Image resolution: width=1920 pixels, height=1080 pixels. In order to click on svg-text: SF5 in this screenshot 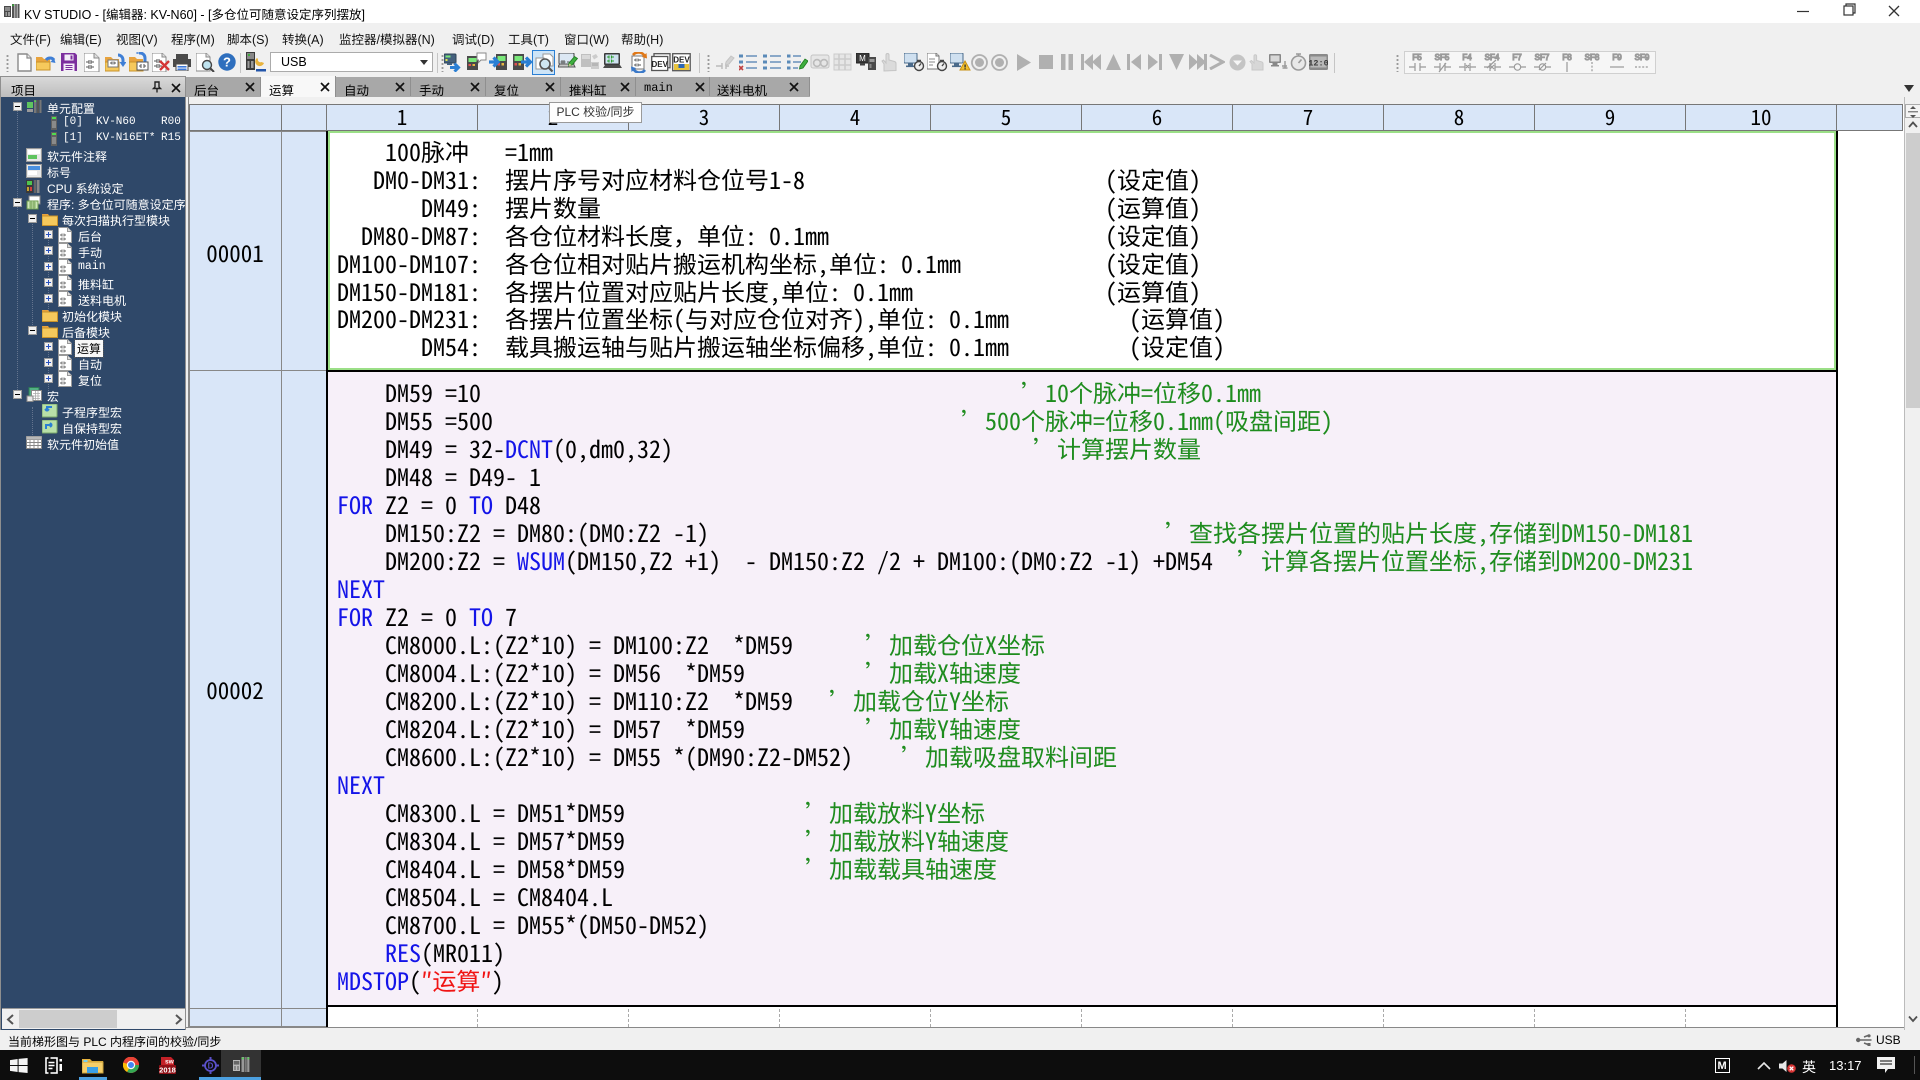, I will do `click(1442, 57)`.